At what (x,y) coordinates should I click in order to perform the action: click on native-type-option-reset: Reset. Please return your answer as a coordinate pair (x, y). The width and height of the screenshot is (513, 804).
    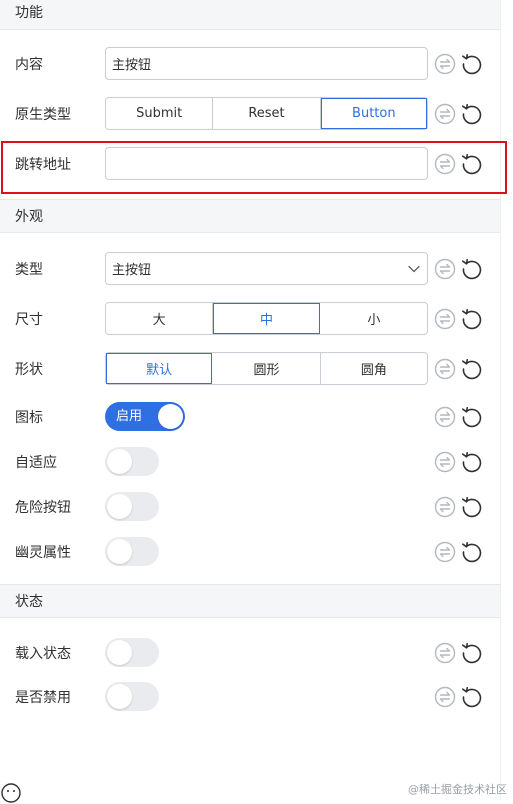
    Looking at the image, I should click on (267, 113).